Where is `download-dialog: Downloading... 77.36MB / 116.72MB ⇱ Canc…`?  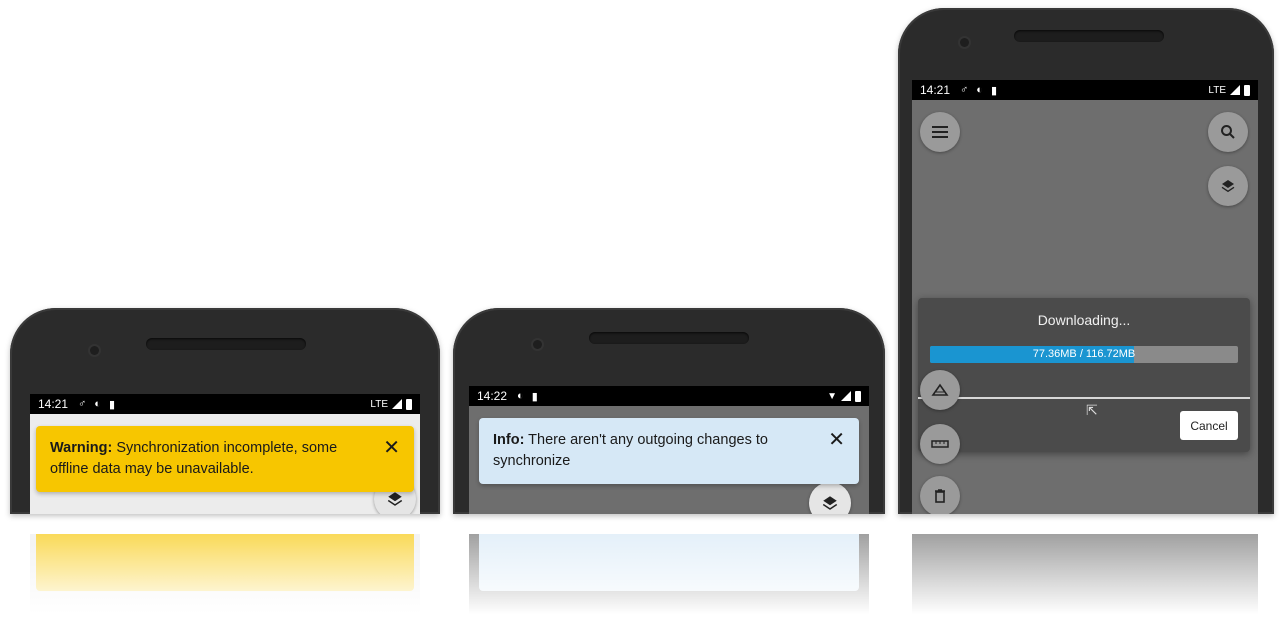
download-dialog: Downloading... 77.36MB / 116.72MB ⇱ Canc… is located at coordinates (1084, 375).